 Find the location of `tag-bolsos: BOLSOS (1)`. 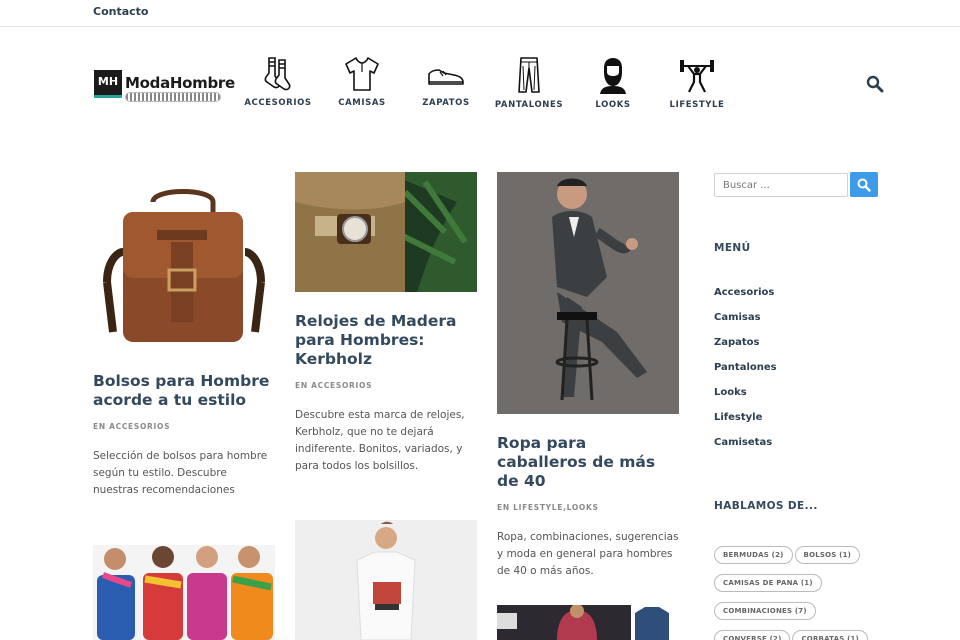

tag-bolsos: BOLSOS (1) is located at coordinates (827, 555).